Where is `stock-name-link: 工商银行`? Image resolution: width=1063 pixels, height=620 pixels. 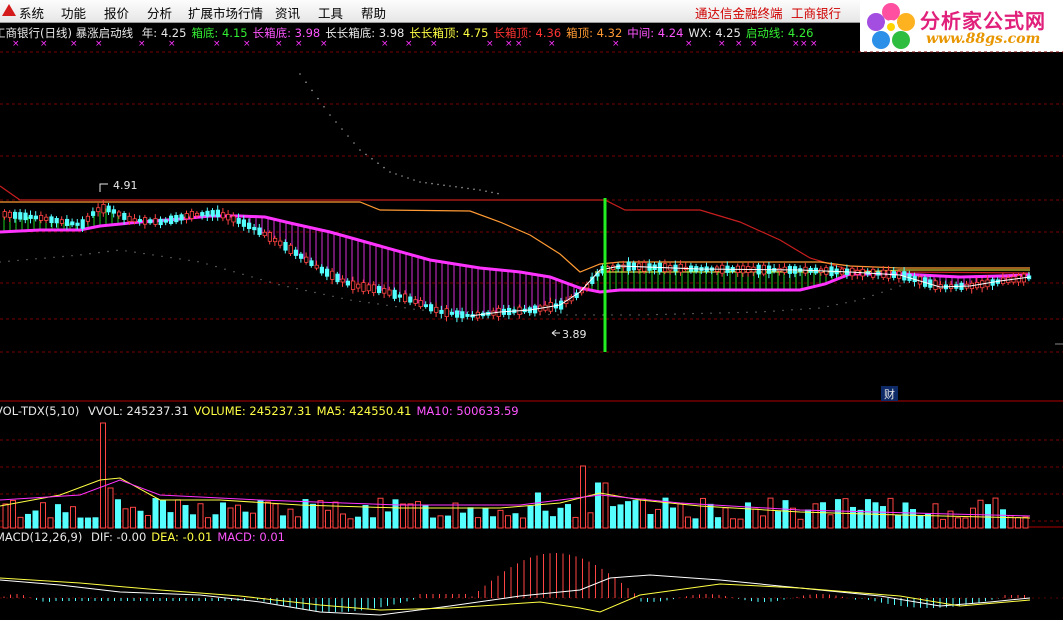
stock-name-link: 工商银行 is located at coordinates (816, 12).